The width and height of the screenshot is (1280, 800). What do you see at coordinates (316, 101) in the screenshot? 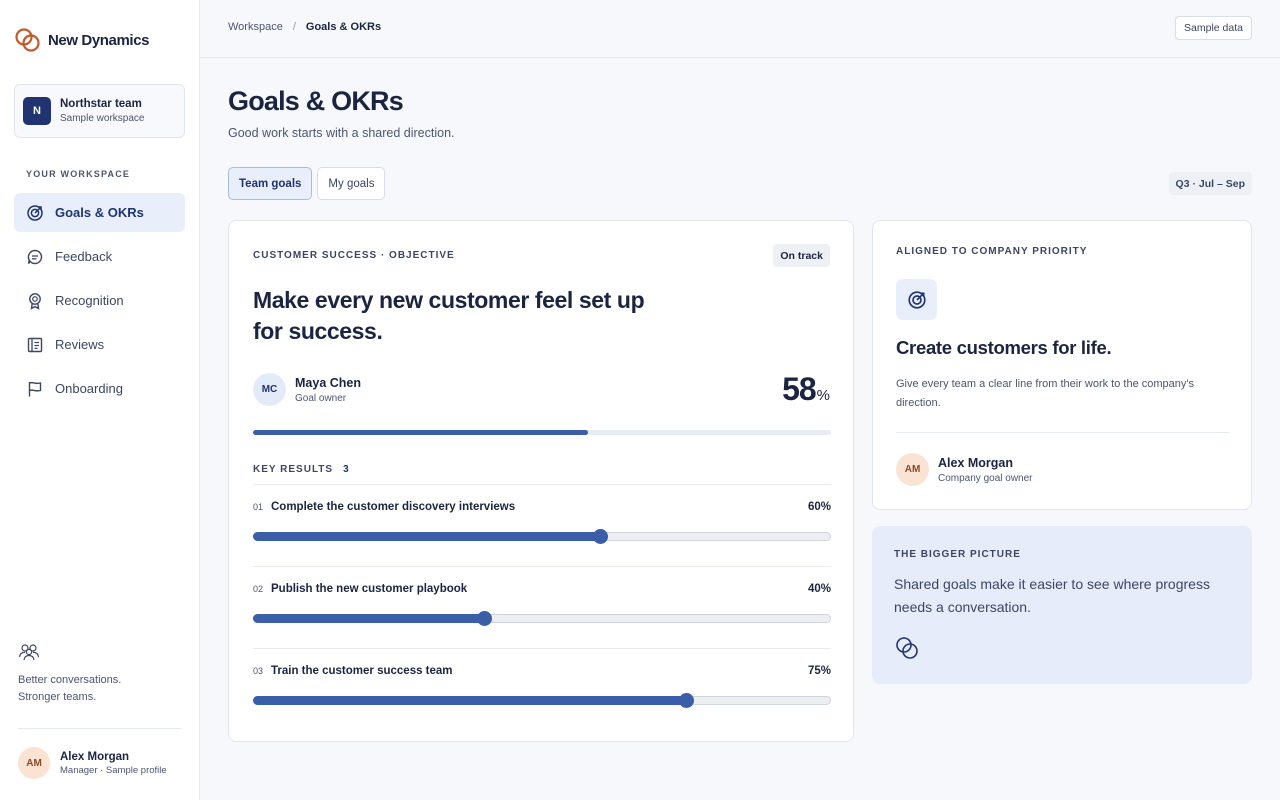
I see `page-title: Goals & OKRs` at bounding box center [316, 101].